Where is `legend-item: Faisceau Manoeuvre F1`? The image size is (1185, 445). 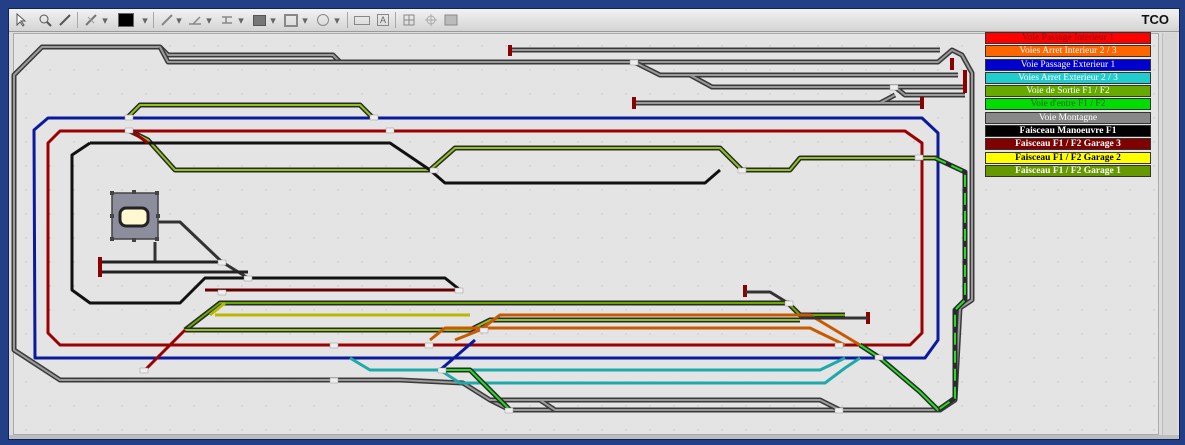 legend-item: Faisceau Manoeuvre F1 is located at coordinates (1068, 131).